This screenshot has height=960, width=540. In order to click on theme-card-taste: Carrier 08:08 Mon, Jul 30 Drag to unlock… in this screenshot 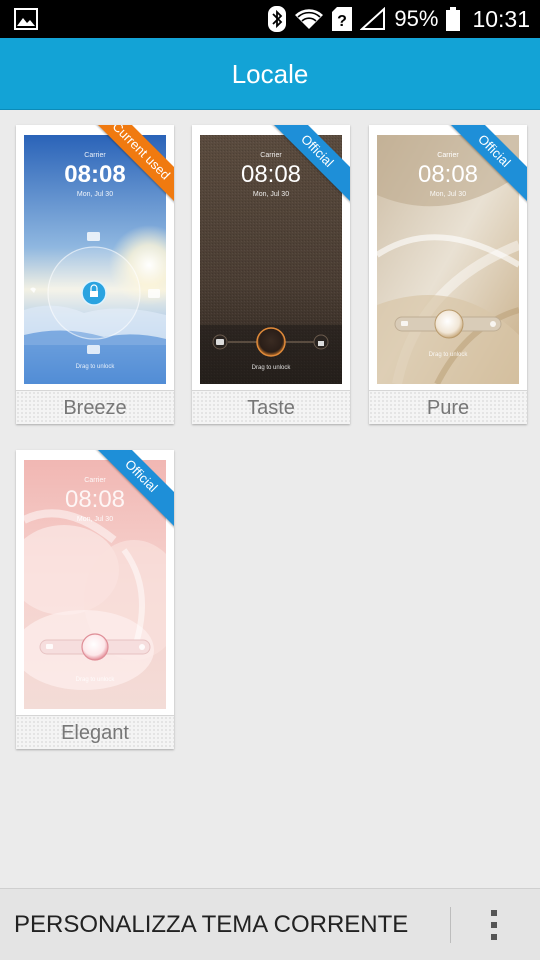, I will do `click(271, 274)`.